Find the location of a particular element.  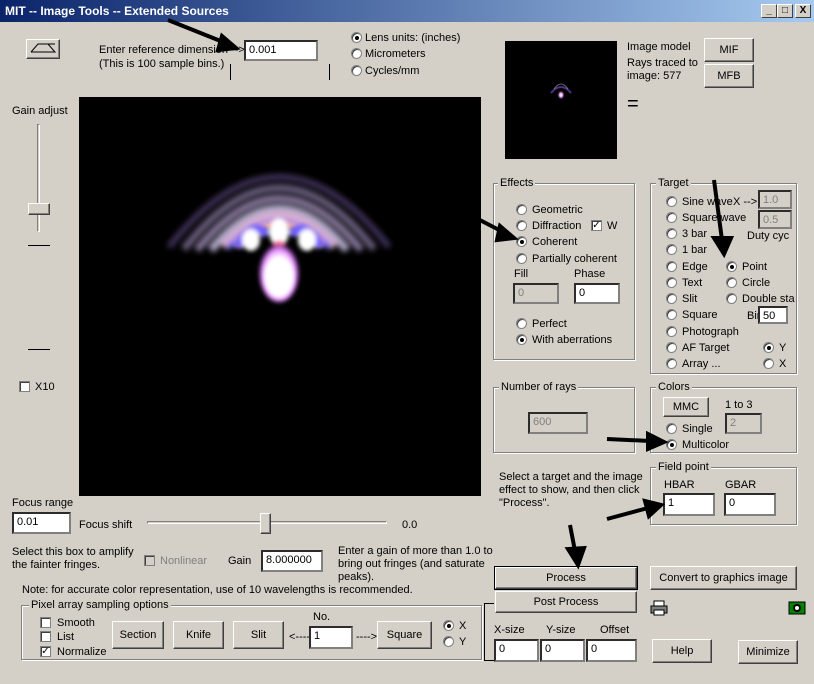

arrowhead-reference-icon is located at coordinates (228, 42).